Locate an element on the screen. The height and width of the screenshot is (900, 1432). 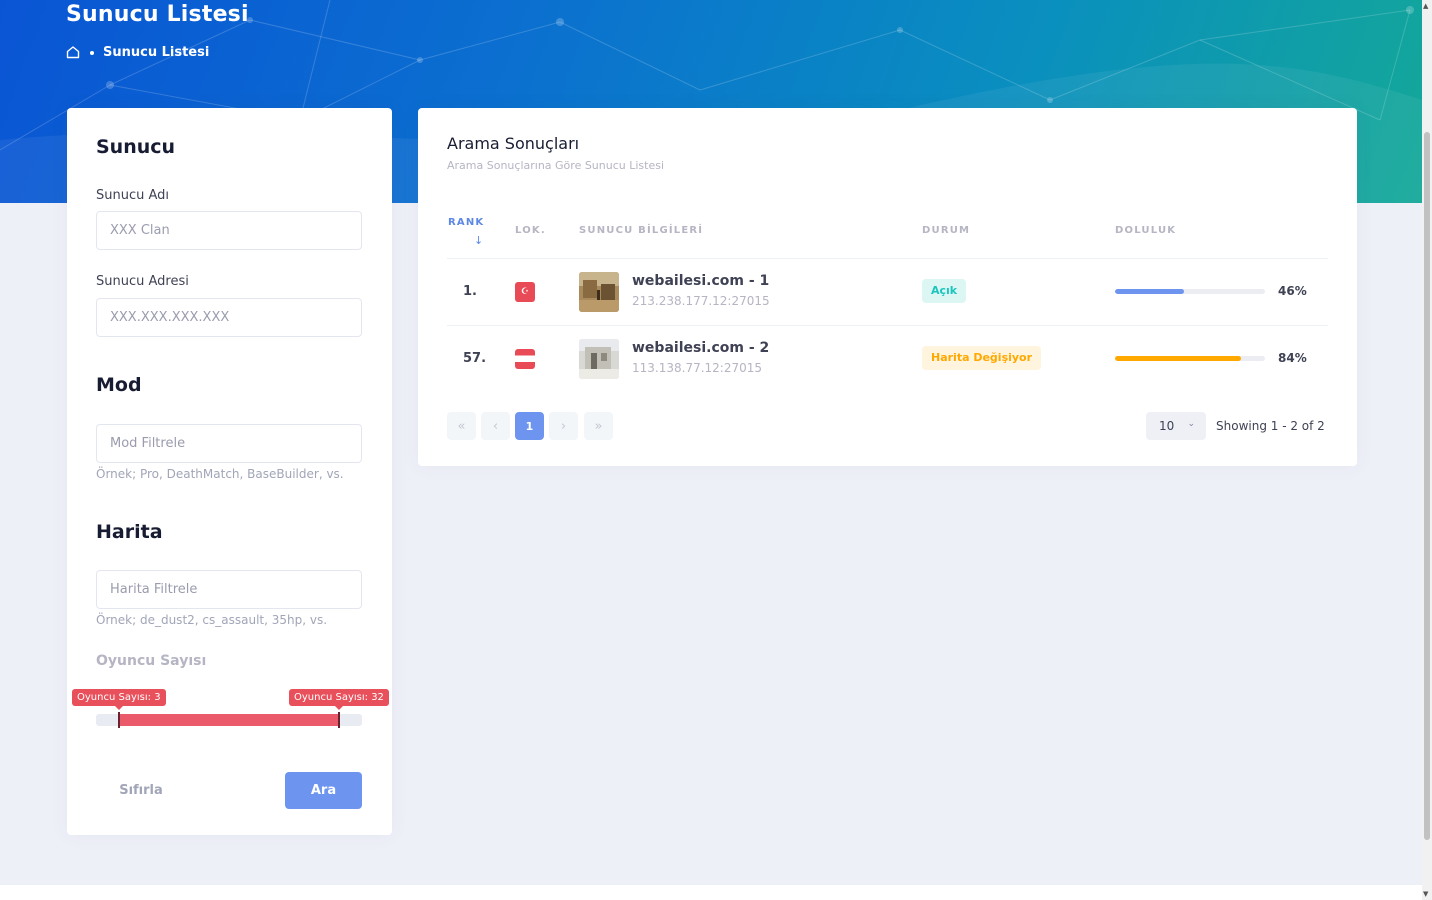
austria-flag-icon is located at coordinates (525, 359).